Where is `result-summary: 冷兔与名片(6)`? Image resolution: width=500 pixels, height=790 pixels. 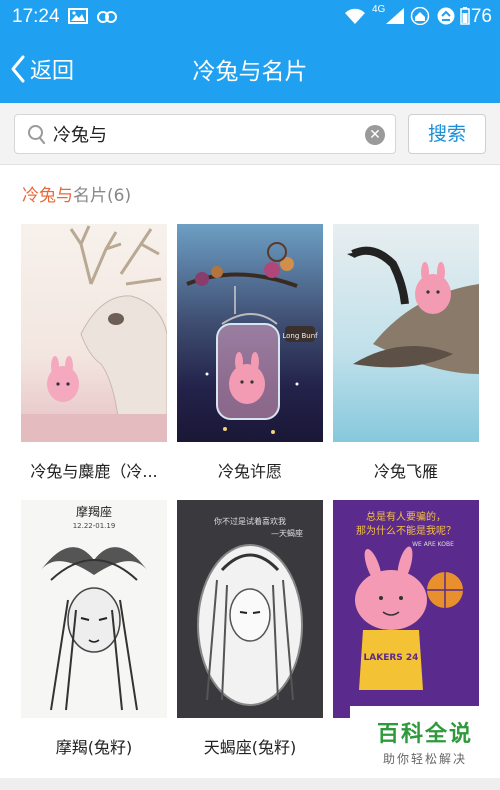
result-summary: 冷兔与名片(6) is located at coordinates (76, 193).